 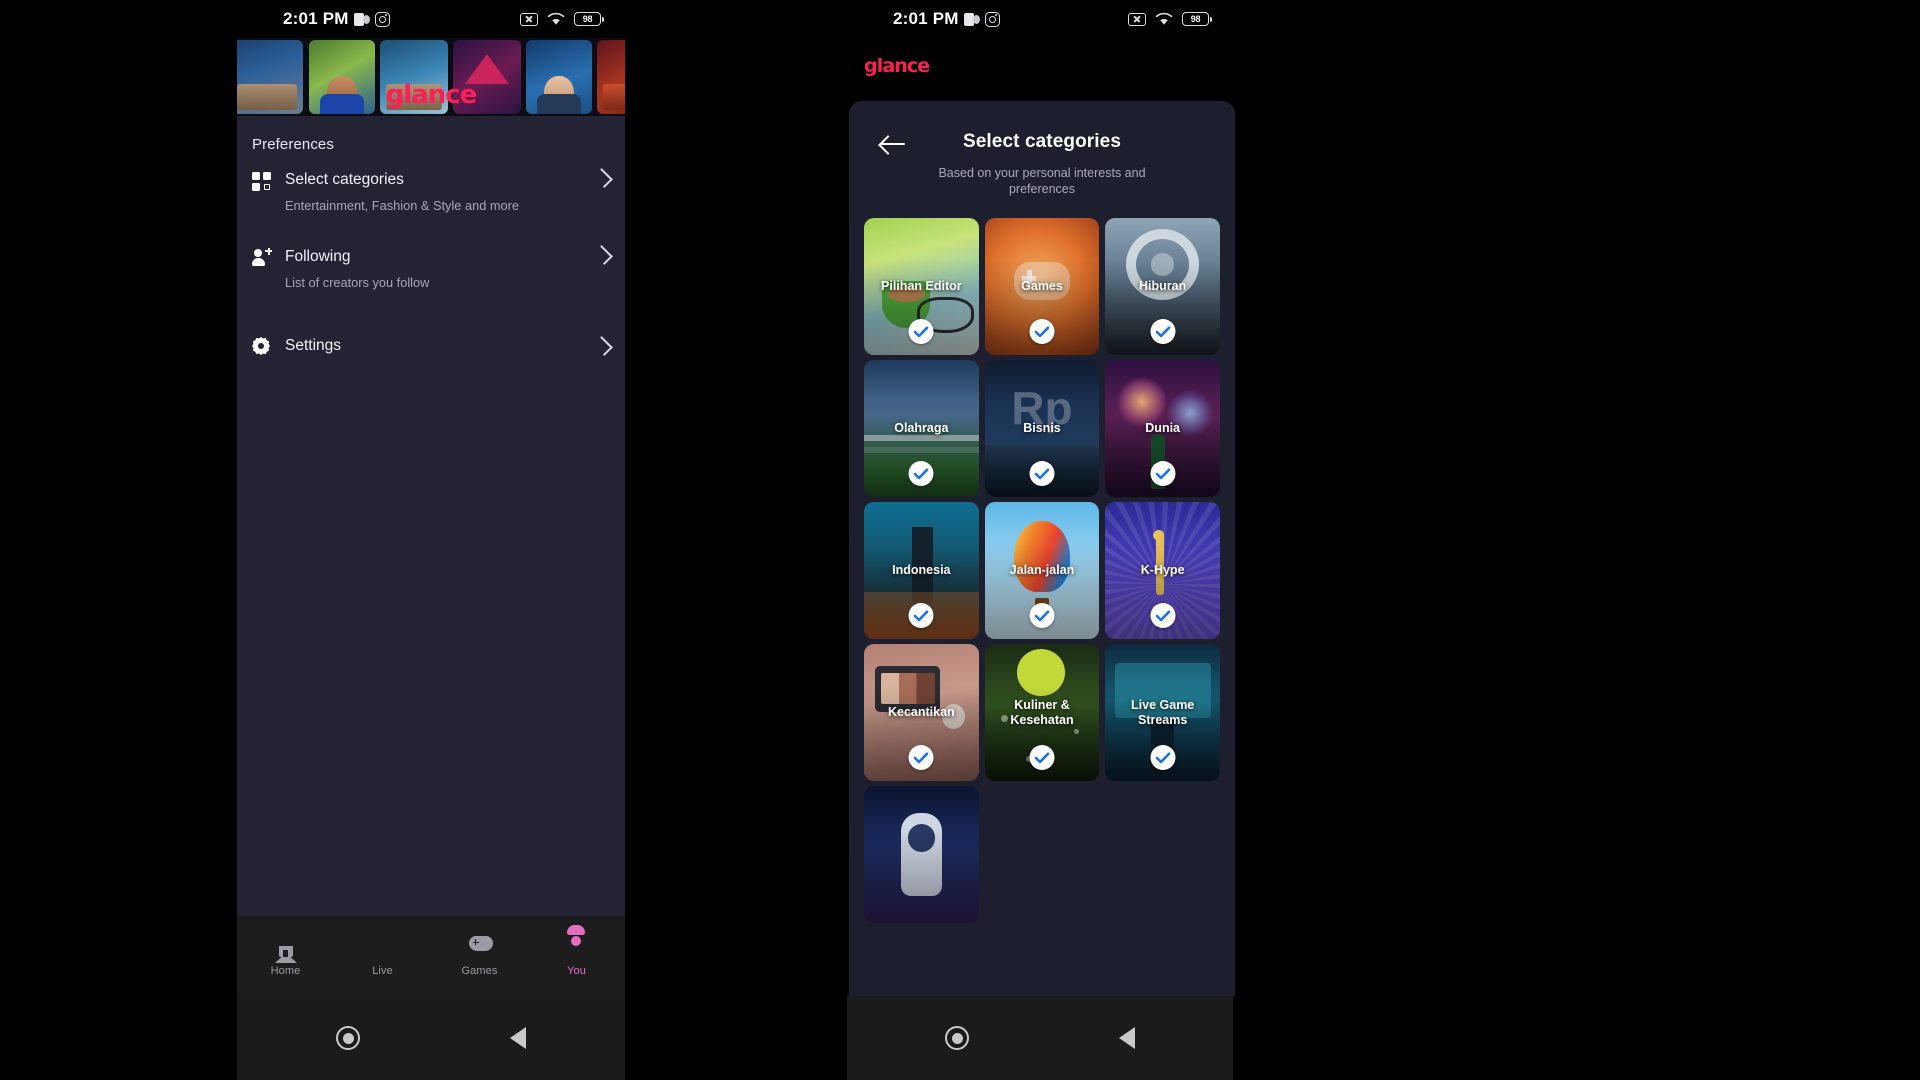 What do you see at coordinates (318, 256) in the screenshot?
I see `pref-label: Following` at bounding box center [318, 256].